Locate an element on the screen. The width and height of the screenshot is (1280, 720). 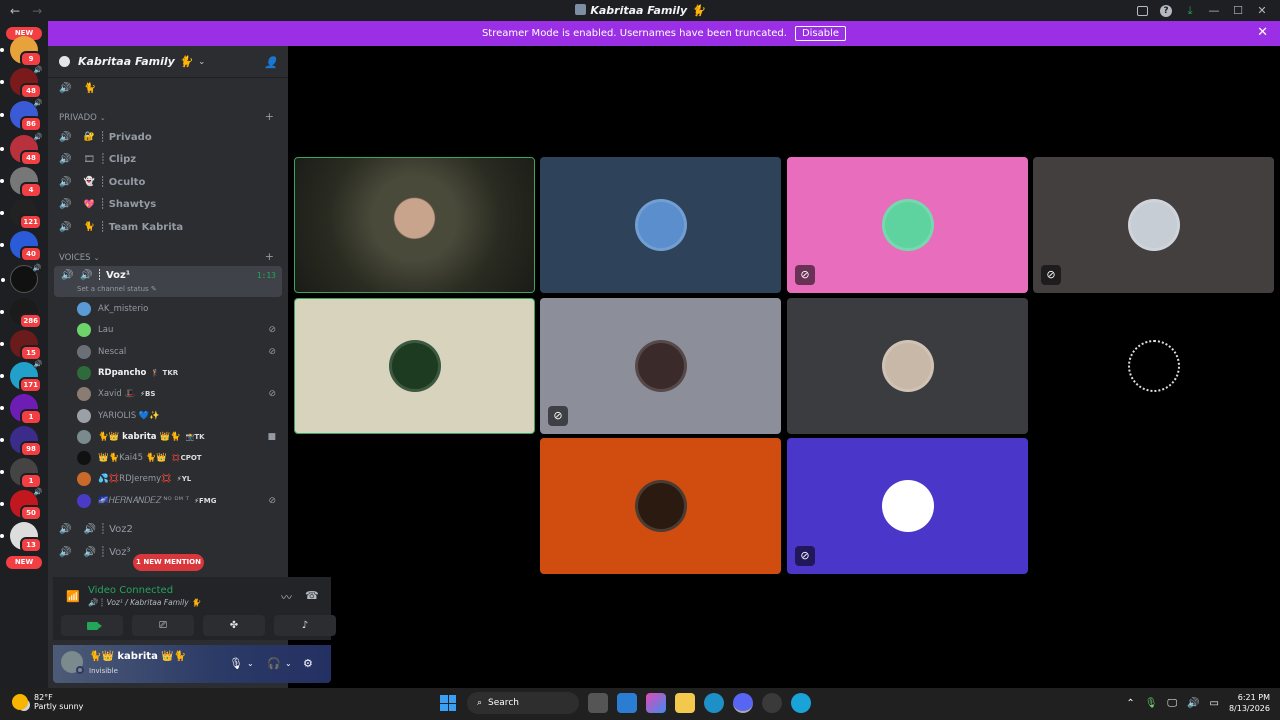
voice-user: 👑🐈Kai45 🐈👑 💢CPOT is located at coordinates (179, 458).